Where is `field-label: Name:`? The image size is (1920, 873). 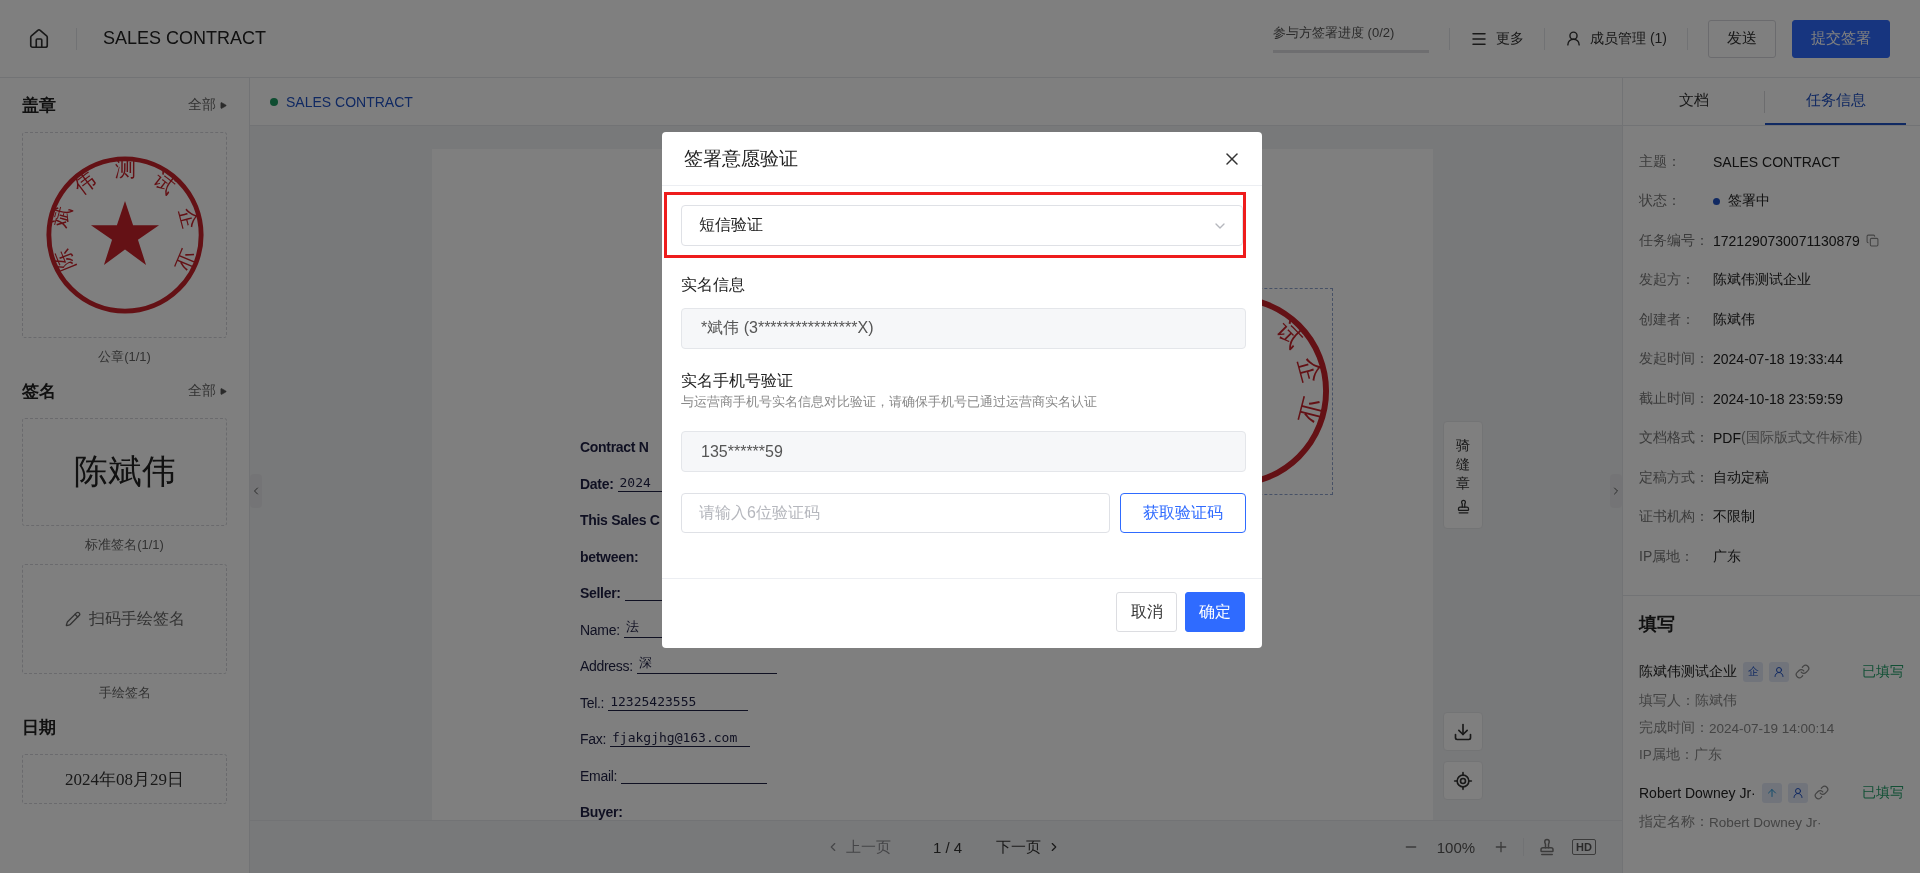 field-label: Name: is located at coordinates (600, 629).